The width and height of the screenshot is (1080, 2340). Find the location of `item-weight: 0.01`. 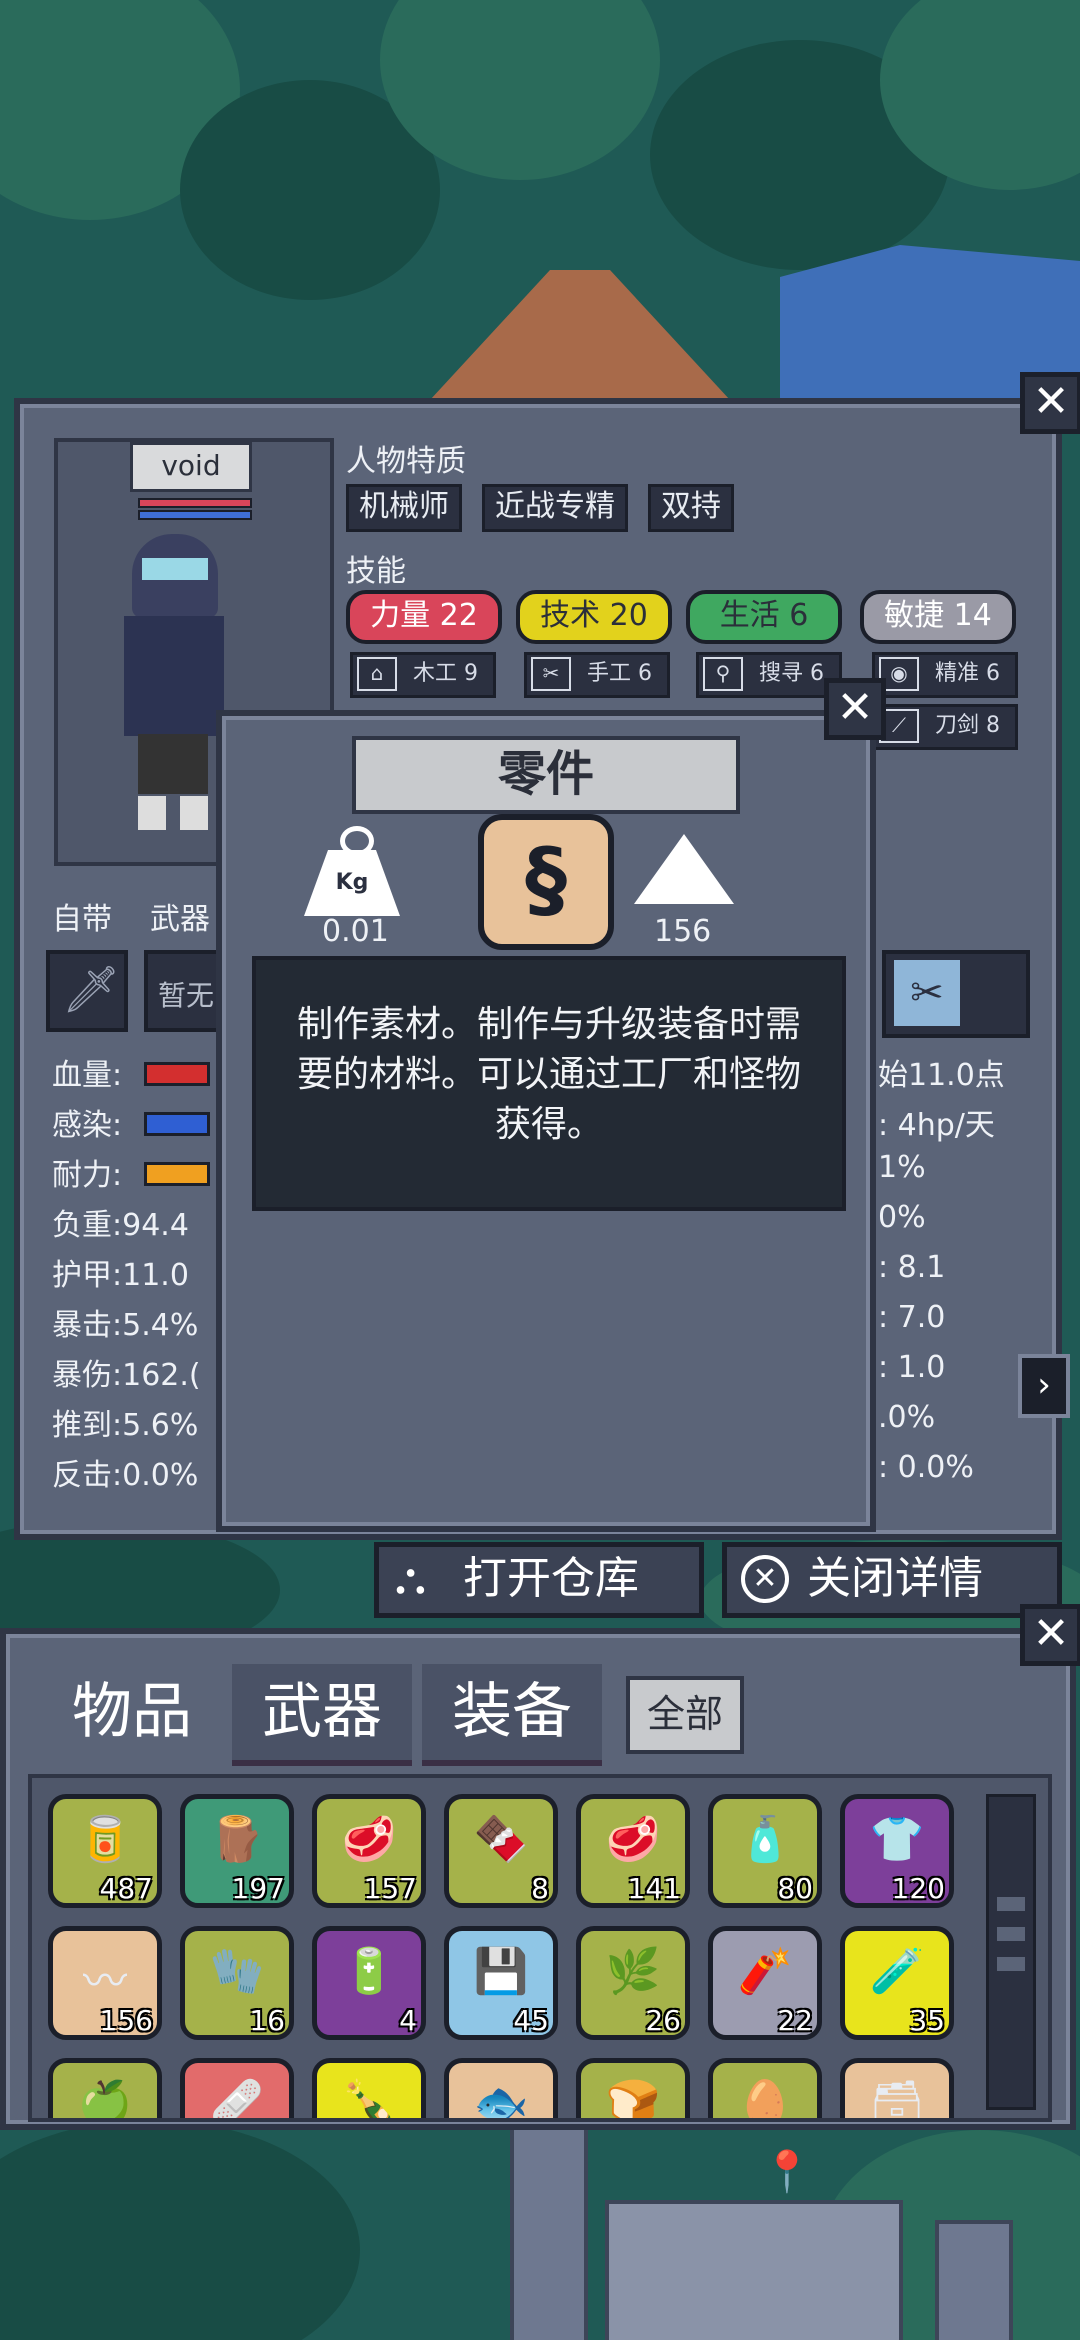

item-weight: 0.01 is located at coordinates (355, 931).